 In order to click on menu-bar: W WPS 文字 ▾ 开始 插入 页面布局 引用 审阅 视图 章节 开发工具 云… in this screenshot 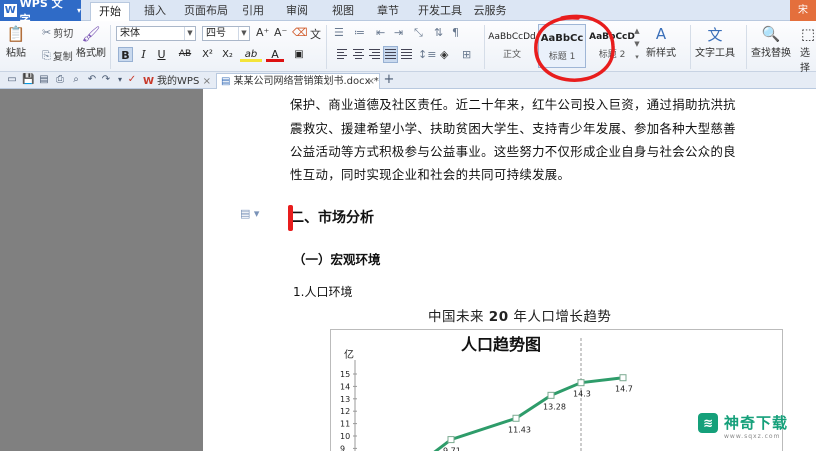, I will do `click(408, 13)`.